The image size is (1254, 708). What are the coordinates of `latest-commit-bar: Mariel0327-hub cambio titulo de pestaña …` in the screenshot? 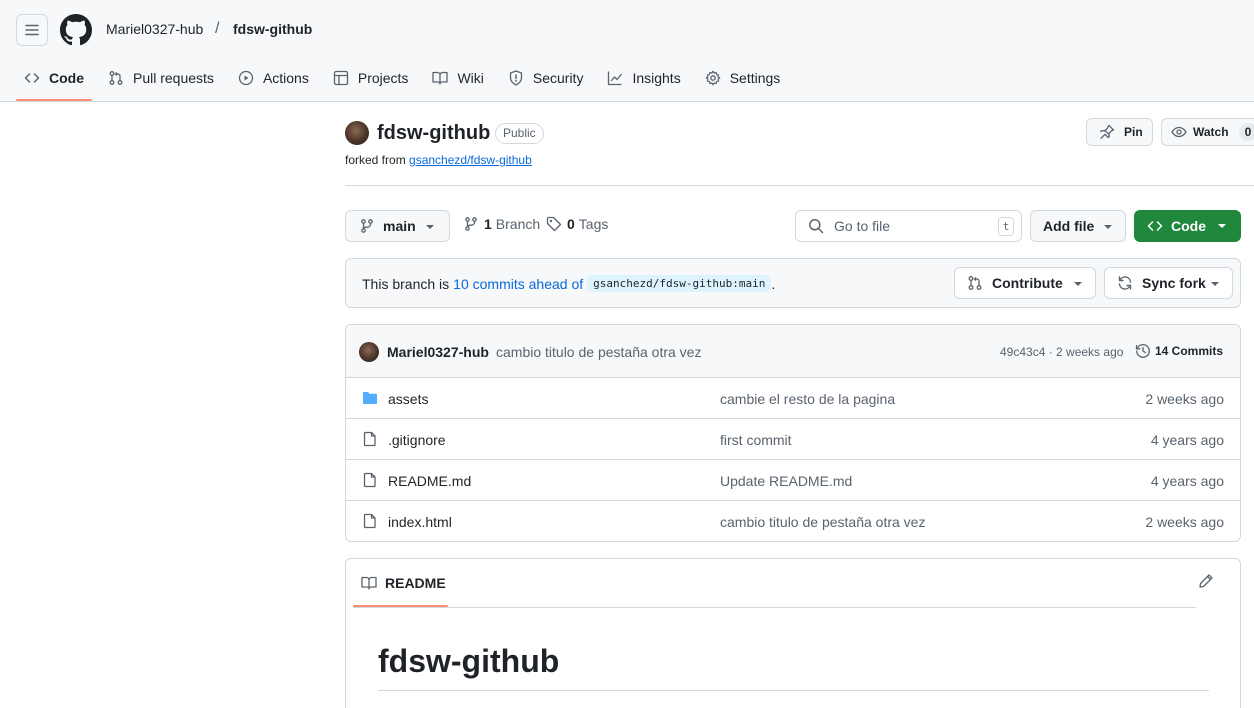 It's located at (793, 351).